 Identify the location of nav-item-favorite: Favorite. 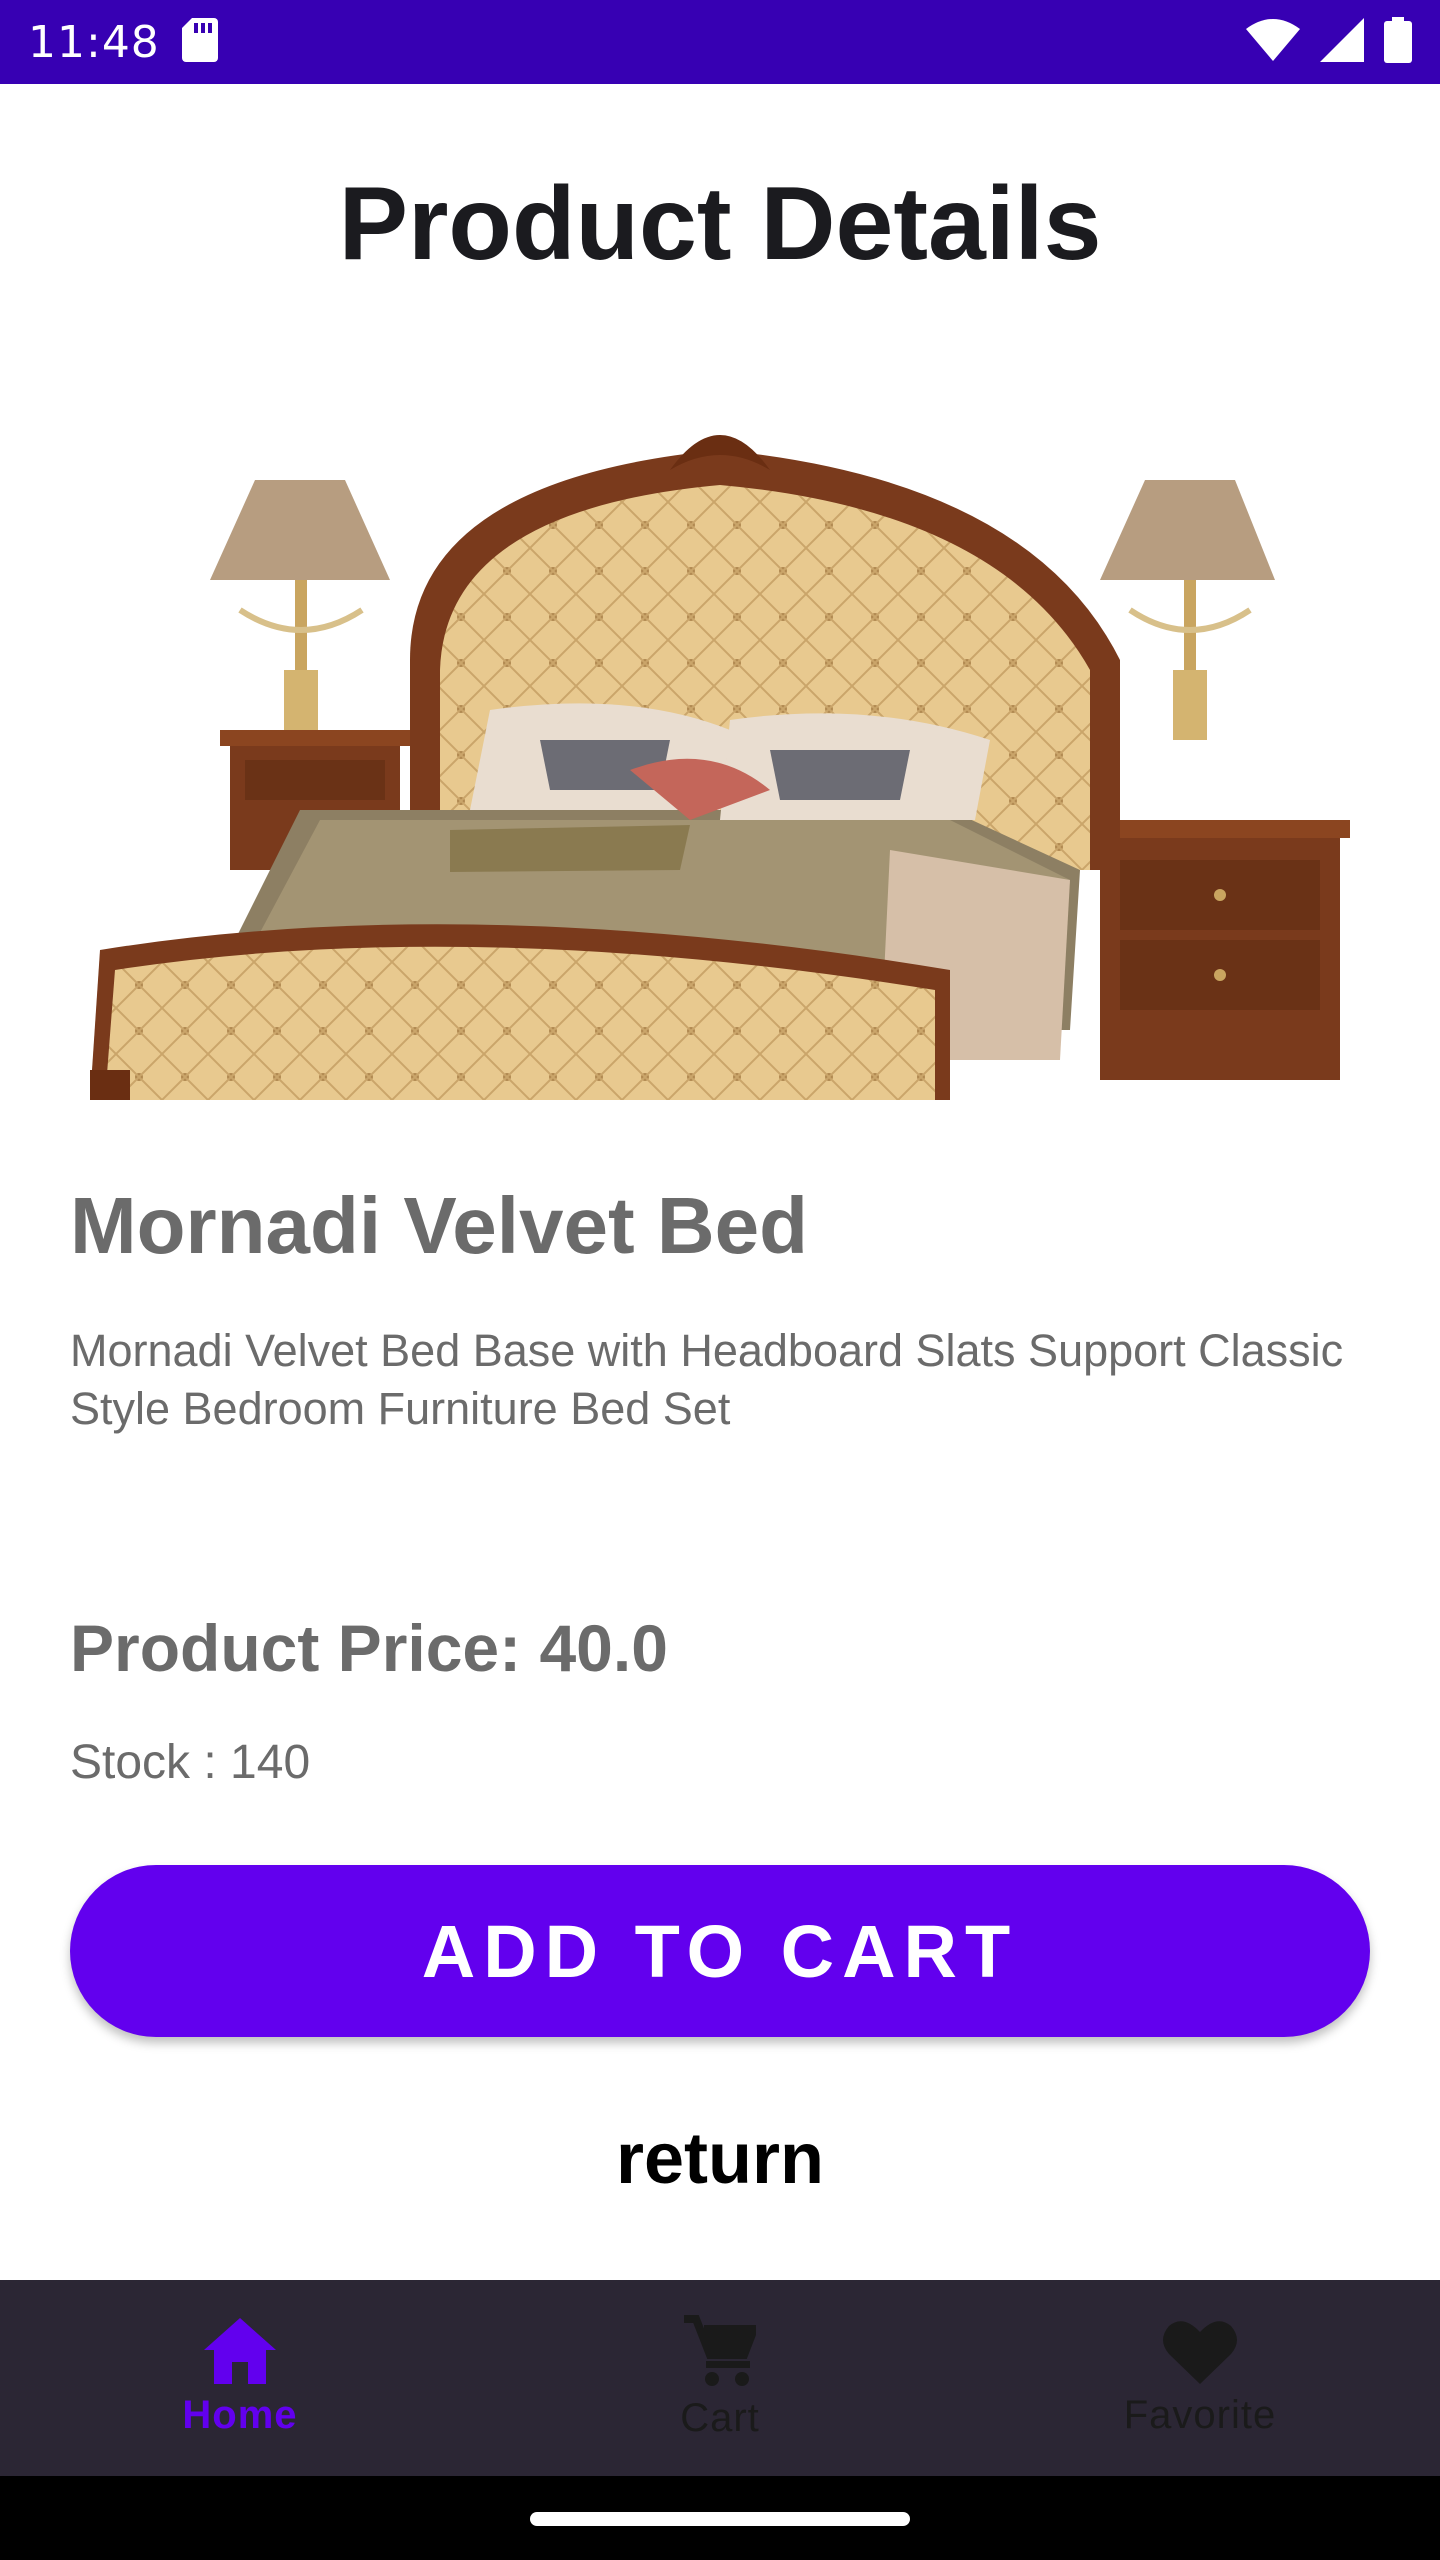
(1200, 2378).